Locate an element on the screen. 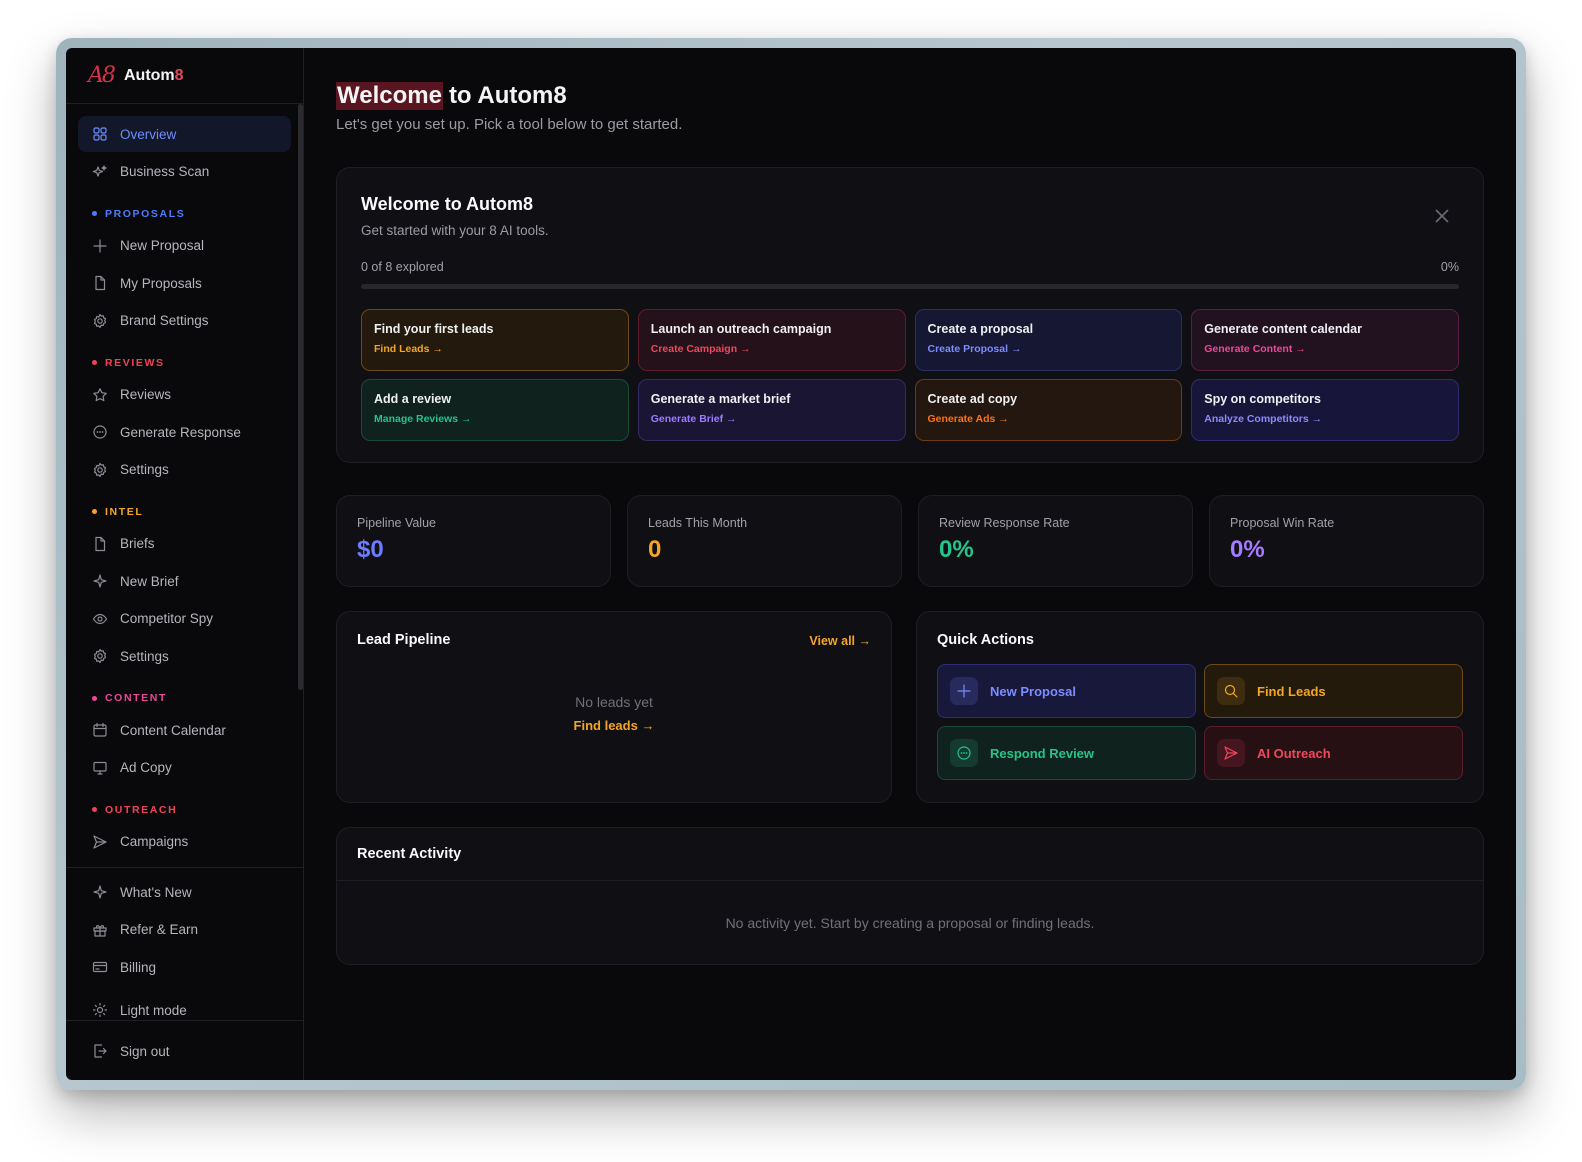 This screenshot has width=1582, height=1162. new-proposal-button: New Proposal is located at coordinates (1066, 691).